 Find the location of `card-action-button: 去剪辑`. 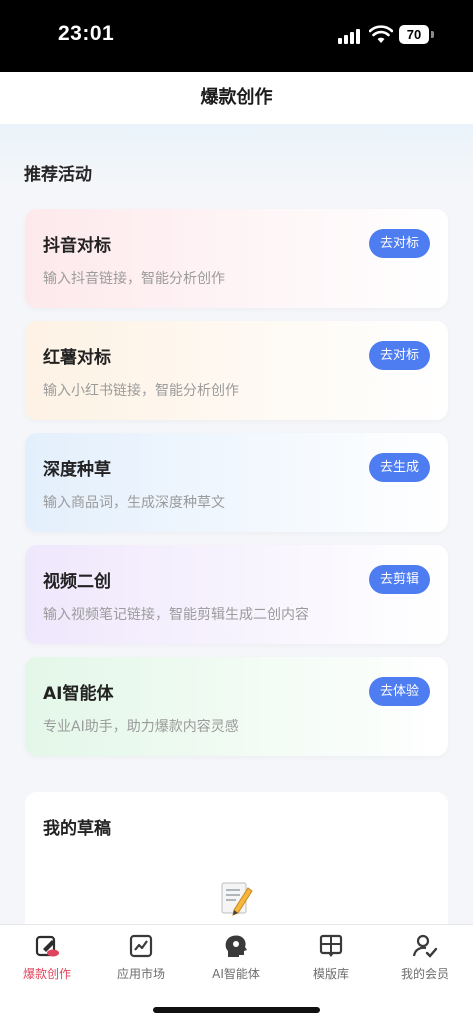

card-action-button: 去剪辑 is located at coordinates (399, 579).